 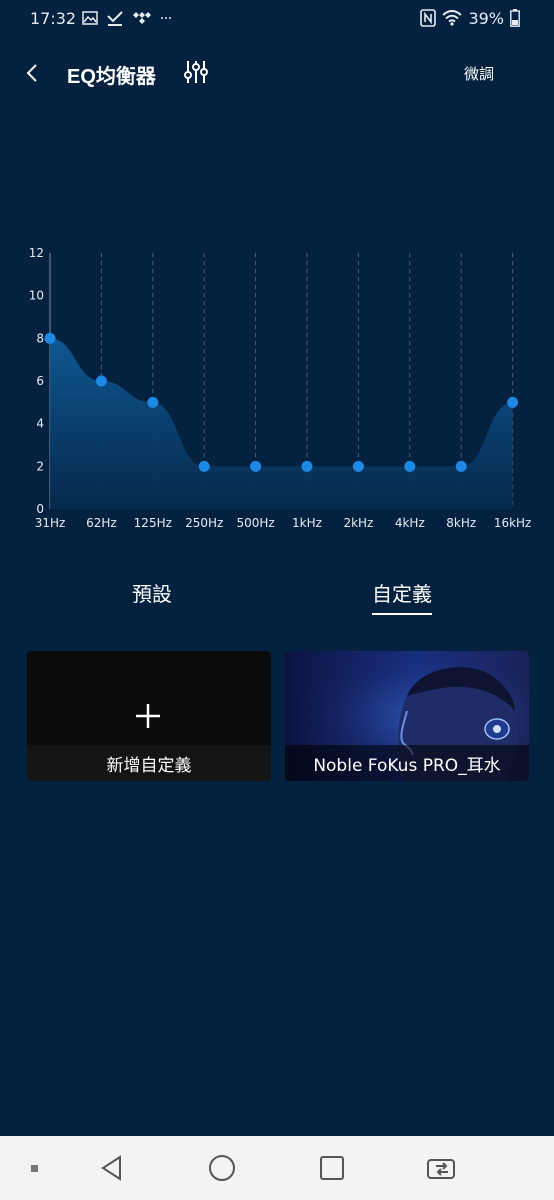 I want to click on y-tick-label: 2, so click(x=40, y=466).